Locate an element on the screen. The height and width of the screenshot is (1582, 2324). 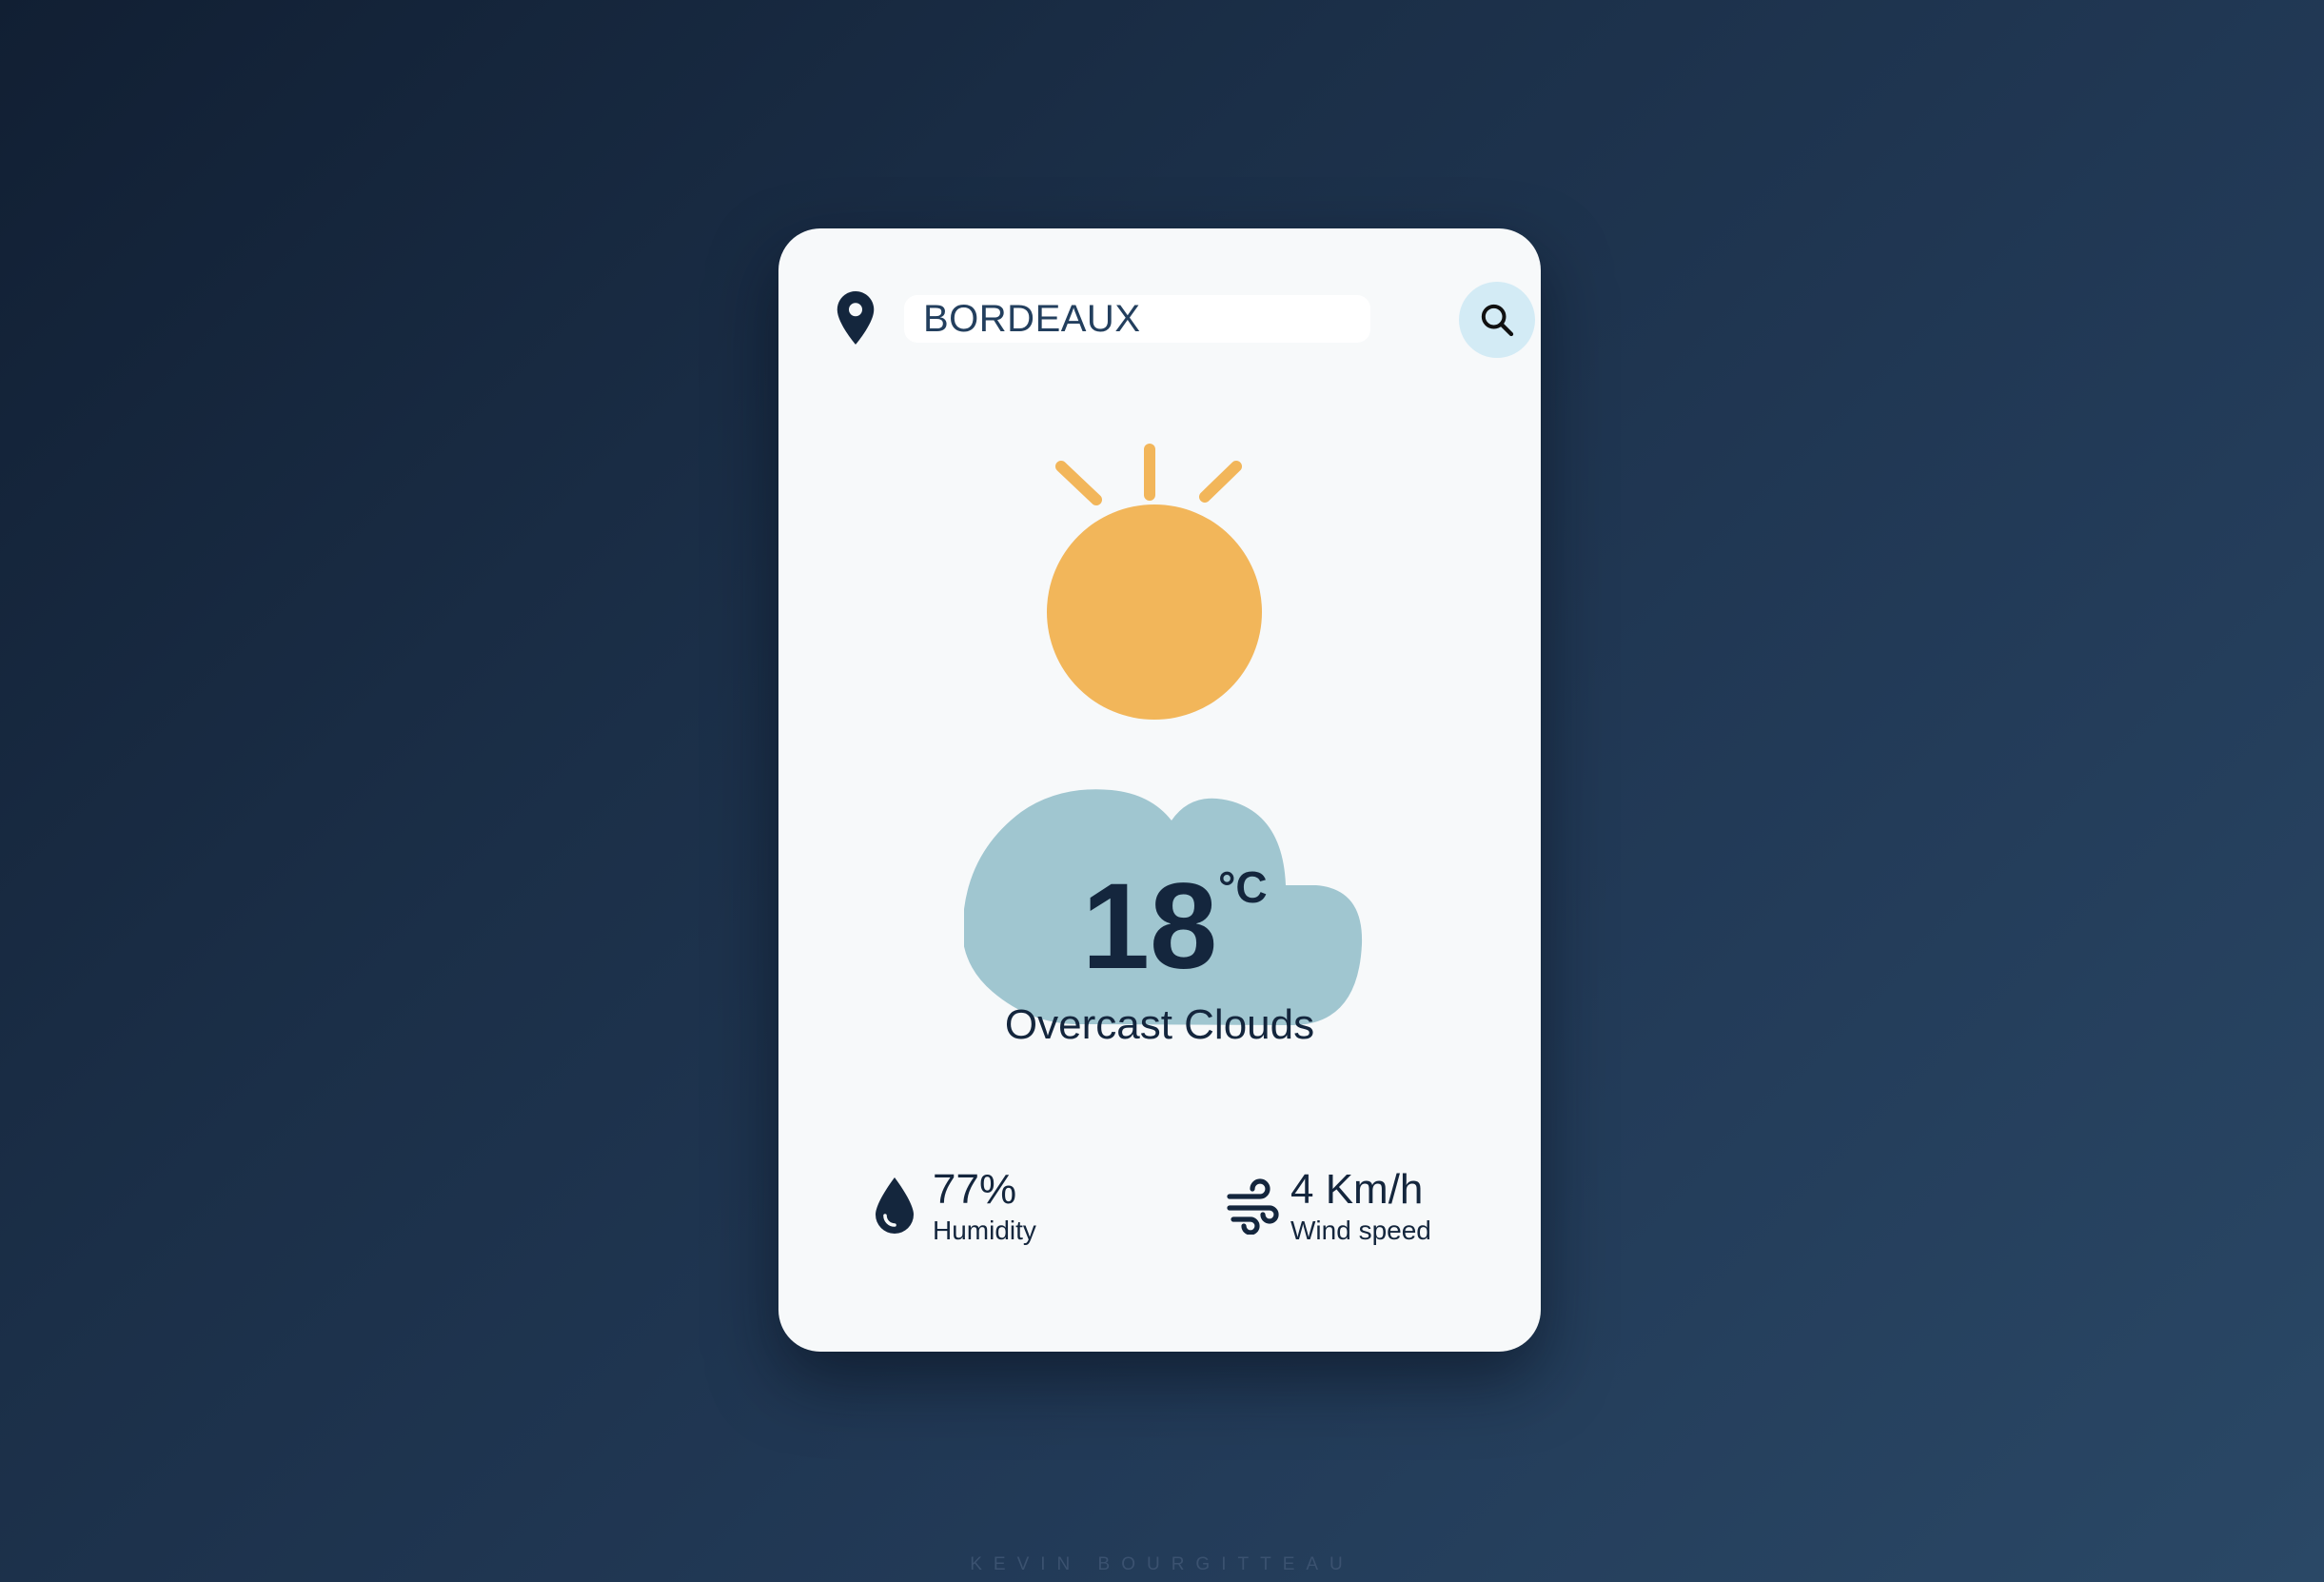
weather-condition: Overcast Clouds is located at coordinates (1159, 1024).